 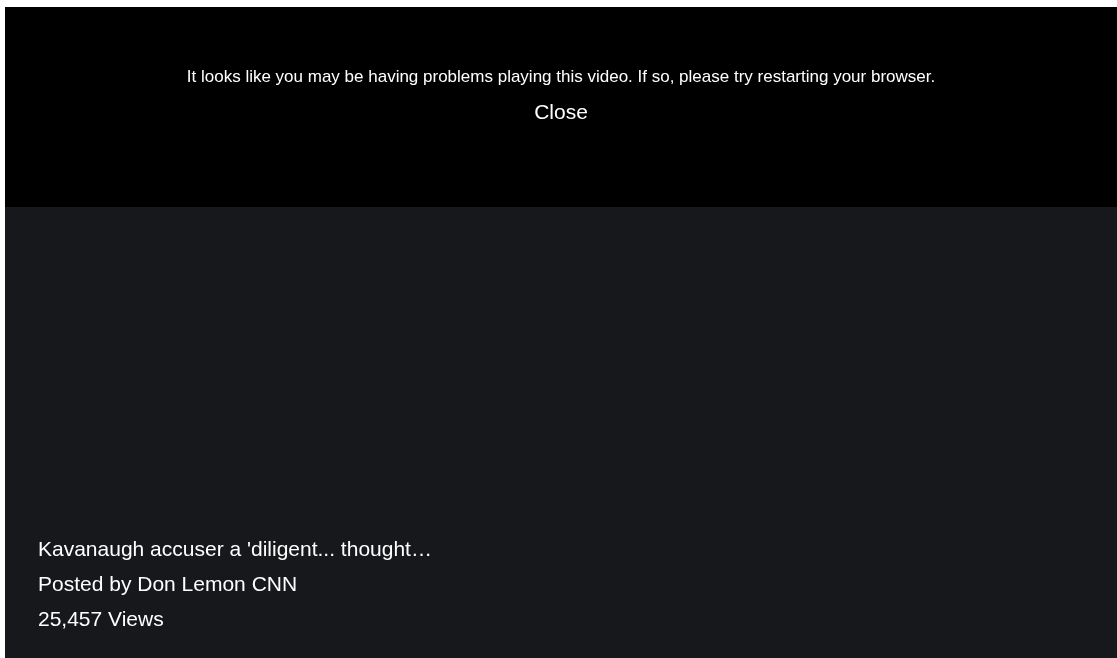 I want to click on error-message: It looks like you may be having problems playing this video. If so, please try restarting your browser., so click(x=561, y=77).